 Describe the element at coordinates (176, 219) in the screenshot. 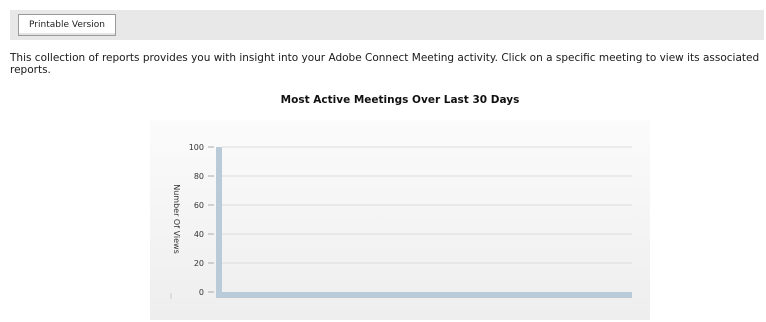

I see `y-axis-label: Number Of Views` at that location.